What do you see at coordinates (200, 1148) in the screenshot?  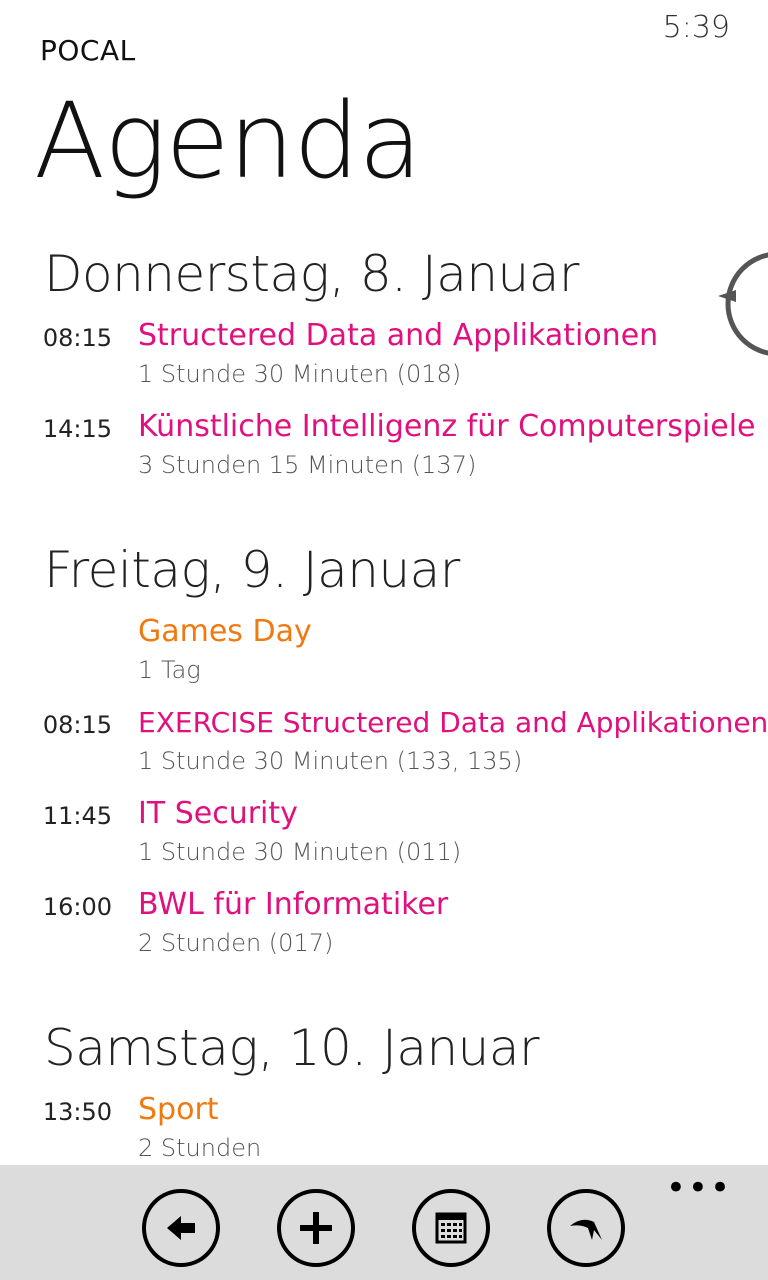 I see `event-detail: 2 Stunden` at bounding box center [200, 1148].